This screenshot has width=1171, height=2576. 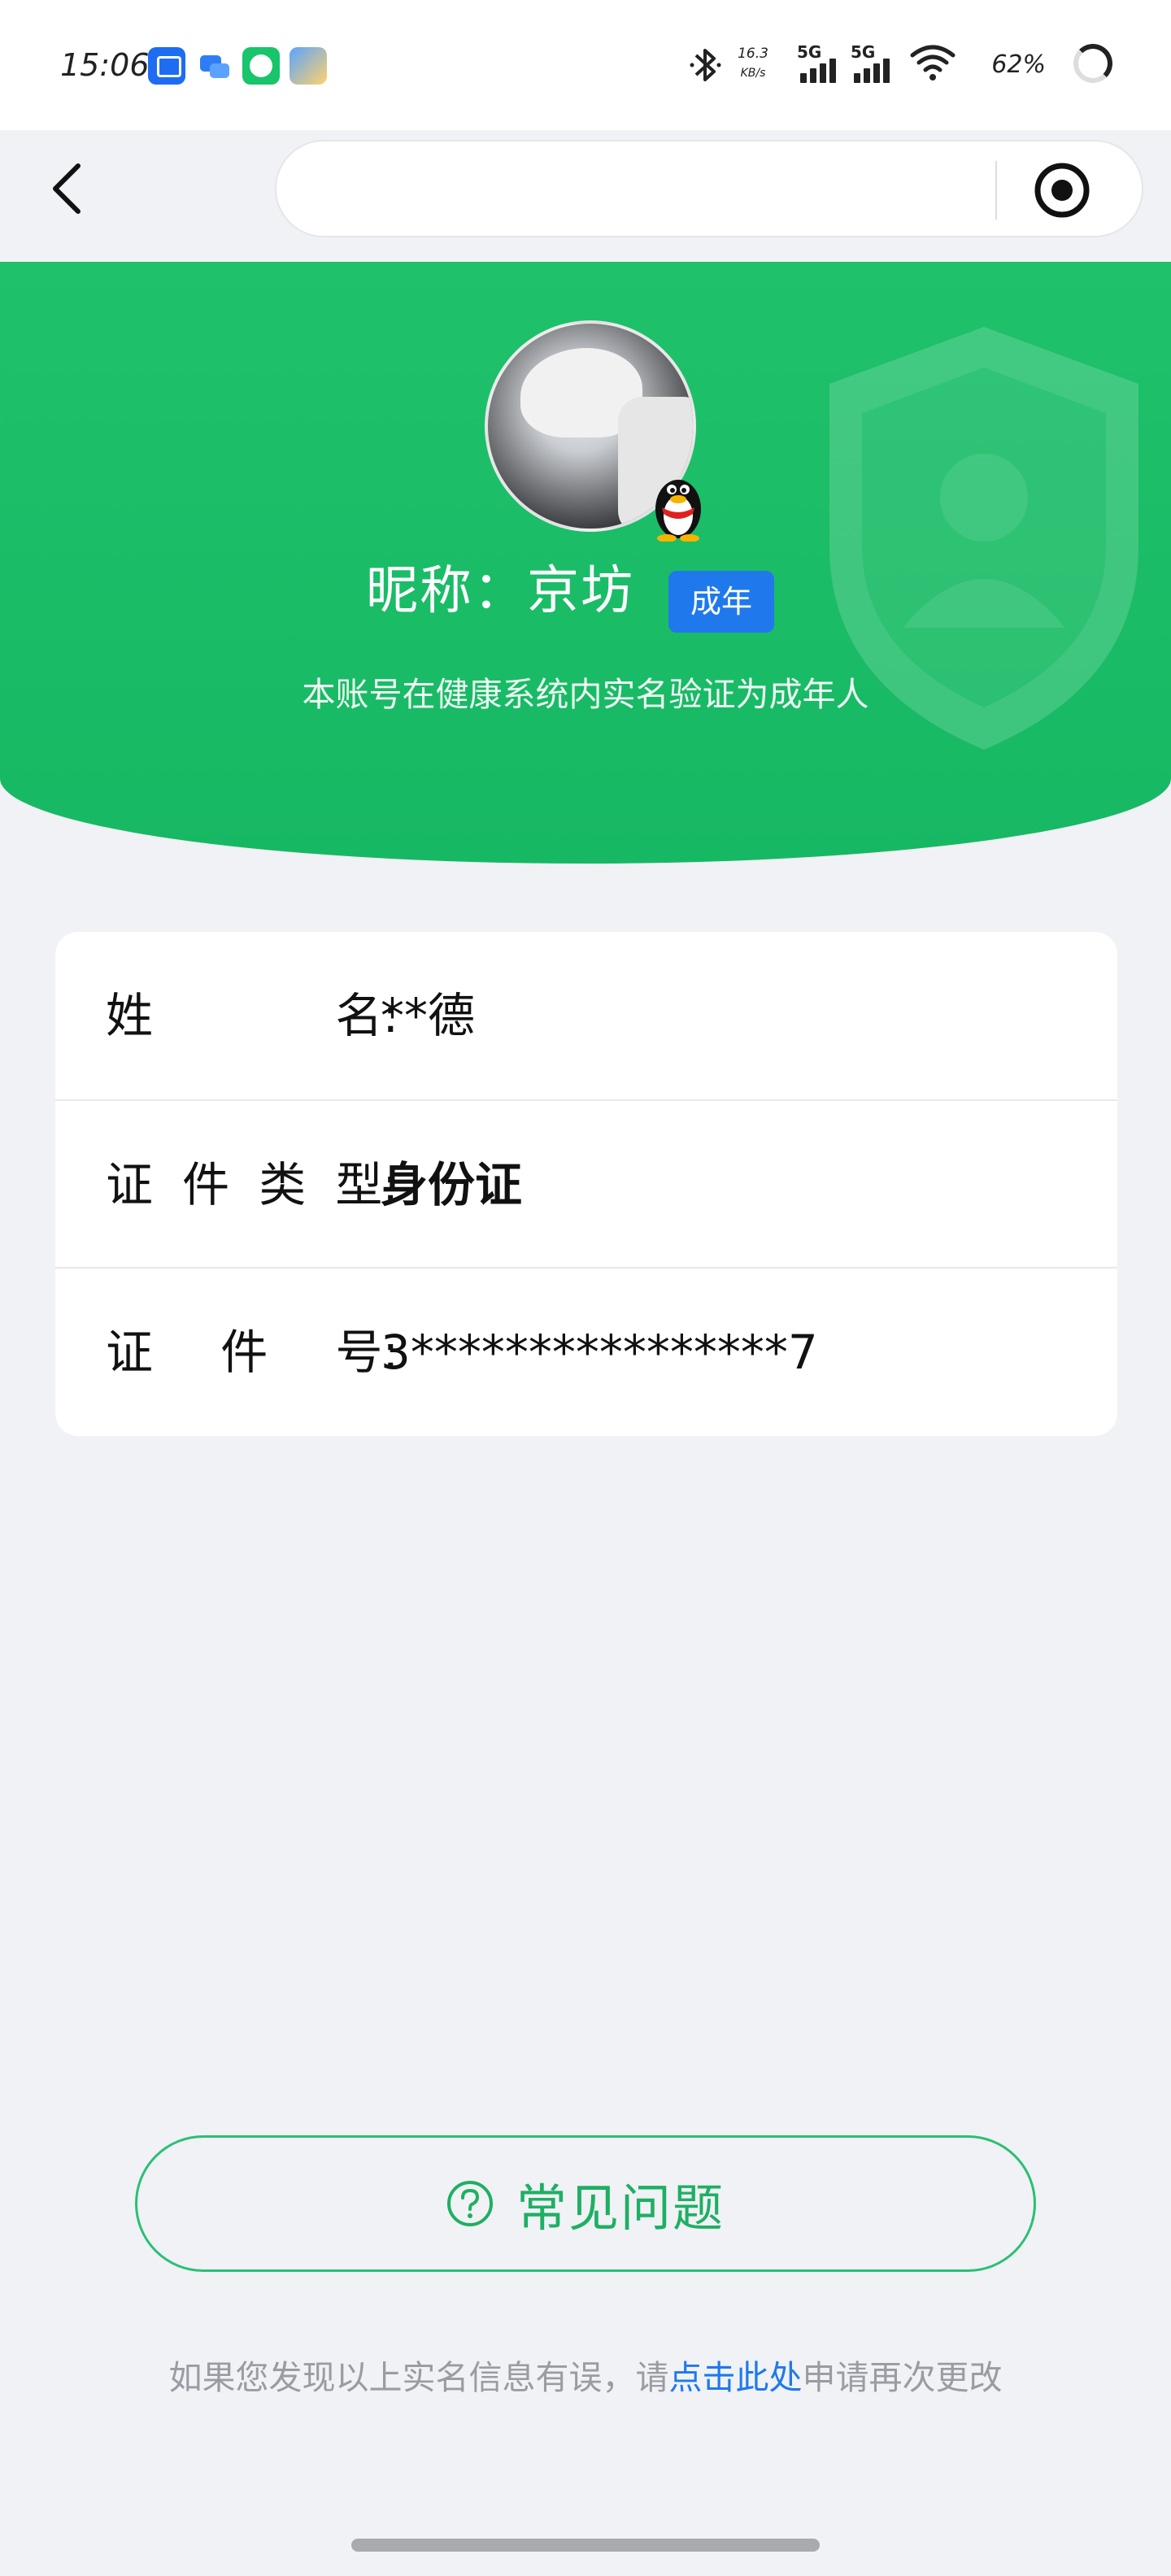 What do you see at coordinates (678, 511) in the screenshot?
I see `qq-penguin-icon` at bounding box center [678, 511].